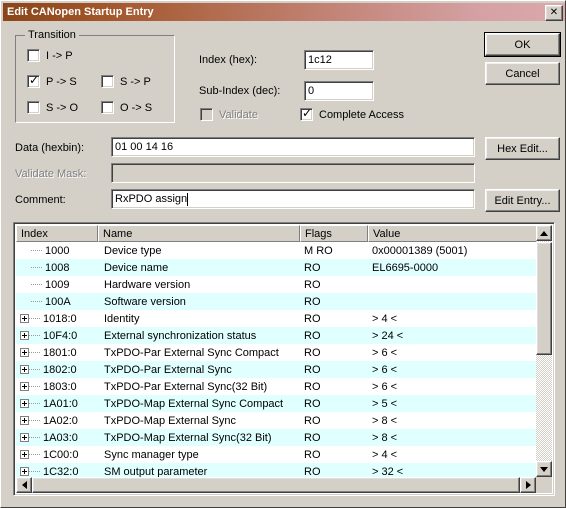 This screenshot has width=566, height=508. I want to click on horizontal-scrollbar, so click(276, 485).